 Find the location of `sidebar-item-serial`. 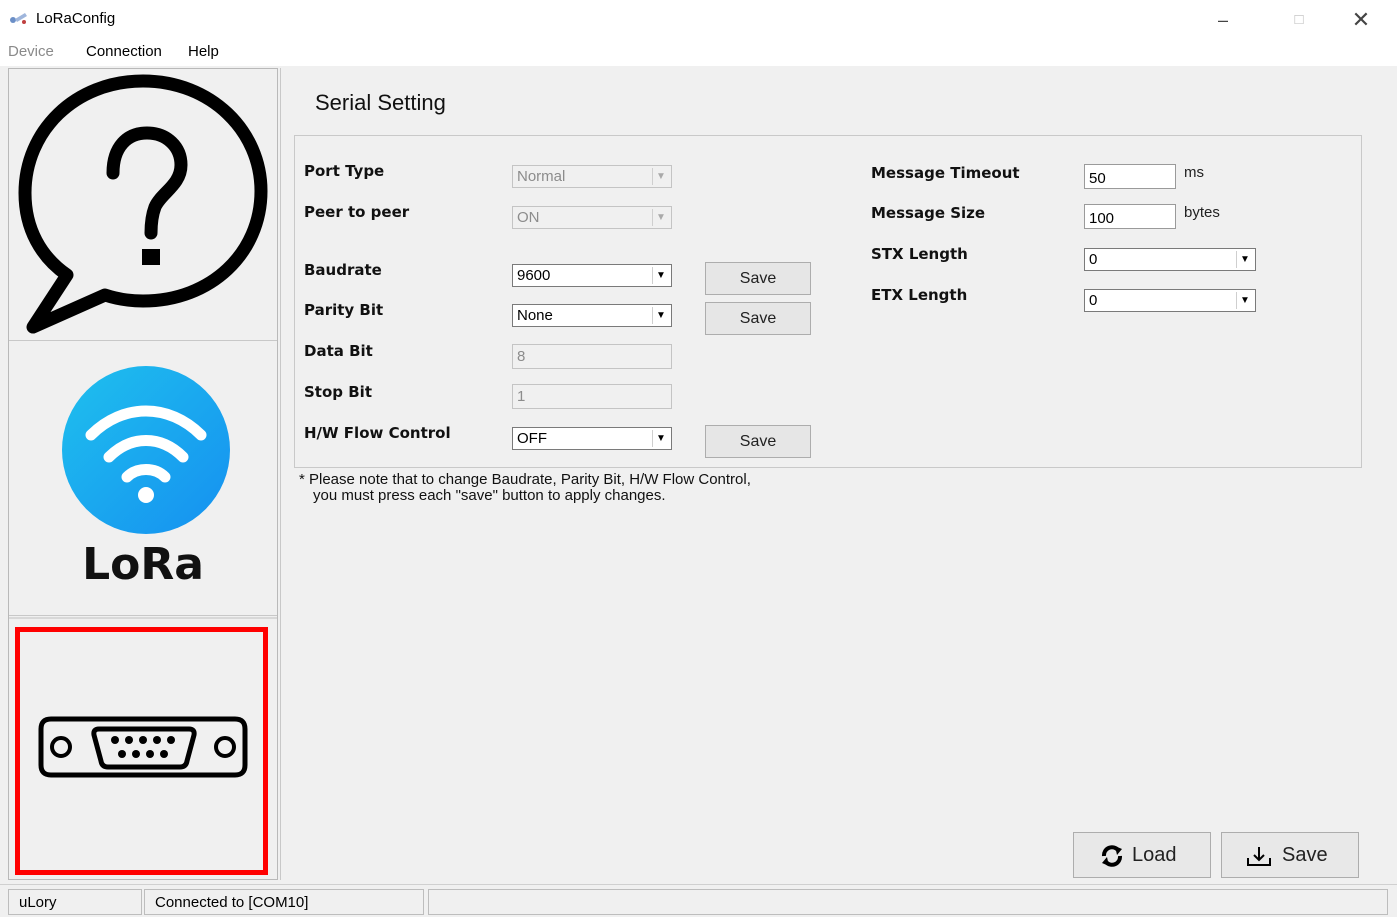

sidebar-item-serial is located at coordinates (143, 748).